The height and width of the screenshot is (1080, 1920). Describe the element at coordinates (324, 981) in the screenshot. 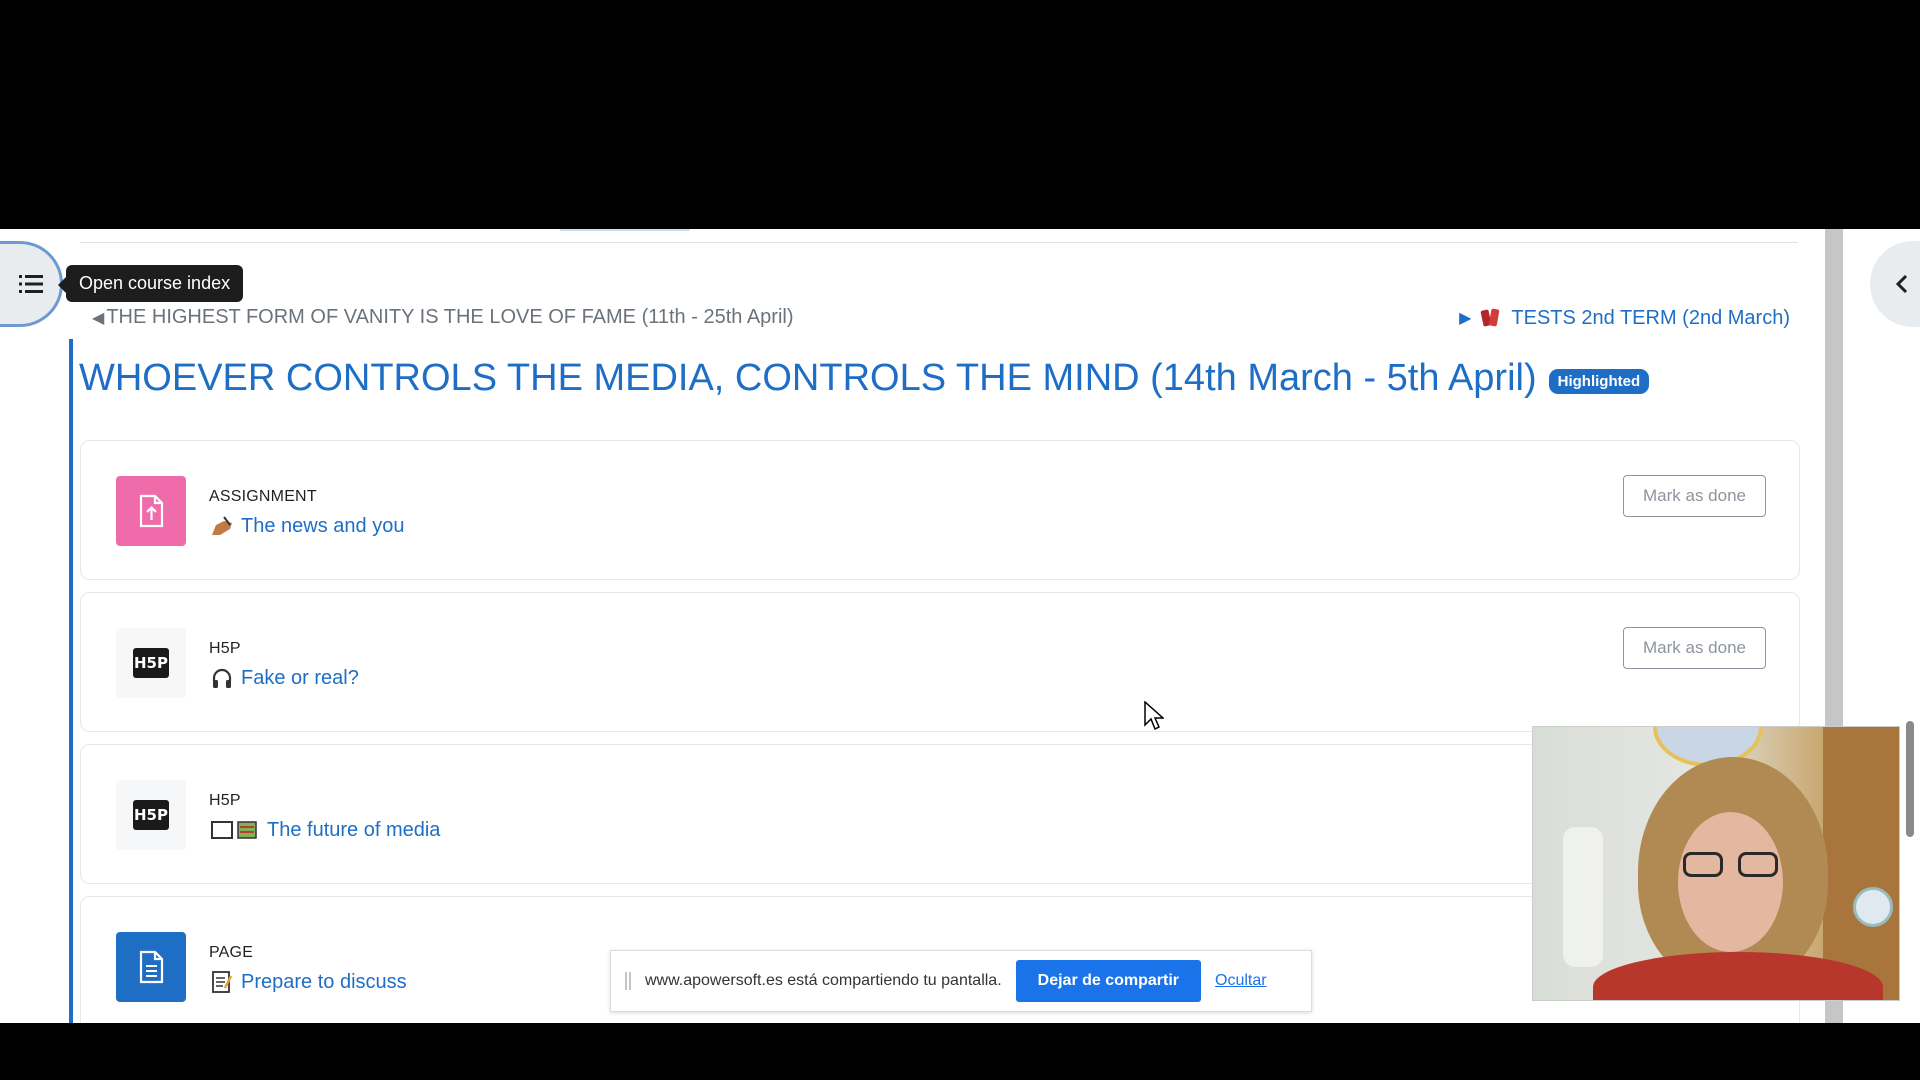

I see `activity-title: Prepare to discuss` at that location.